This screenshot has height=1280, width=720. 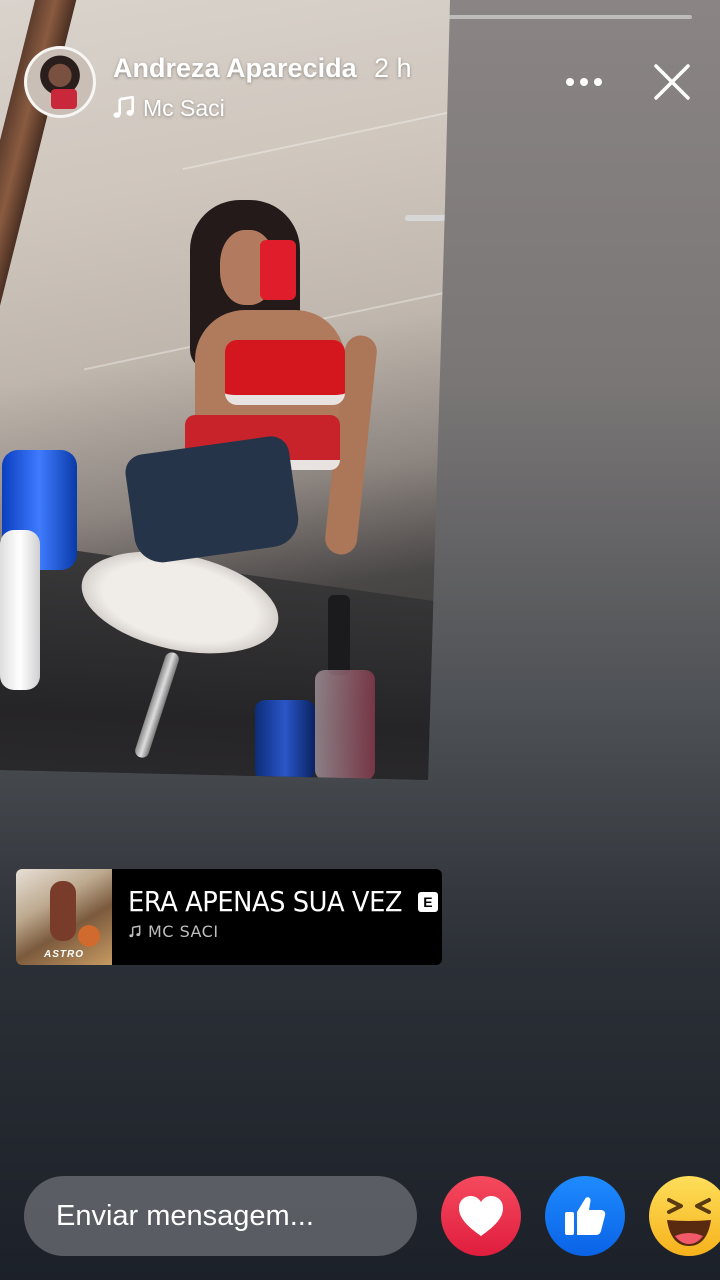 I want to click on album-label: ASTRO, so click(x=64, y=954).